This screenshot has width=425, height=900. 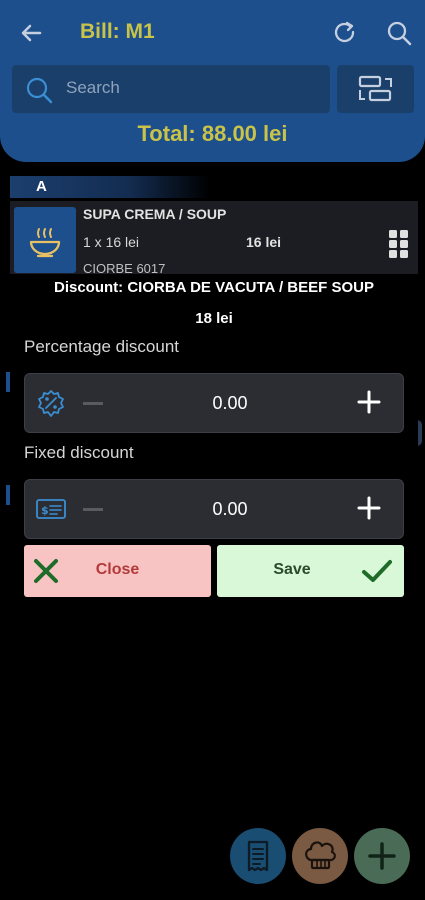 I want to click on section-header: A, so click(x=110, y=187).